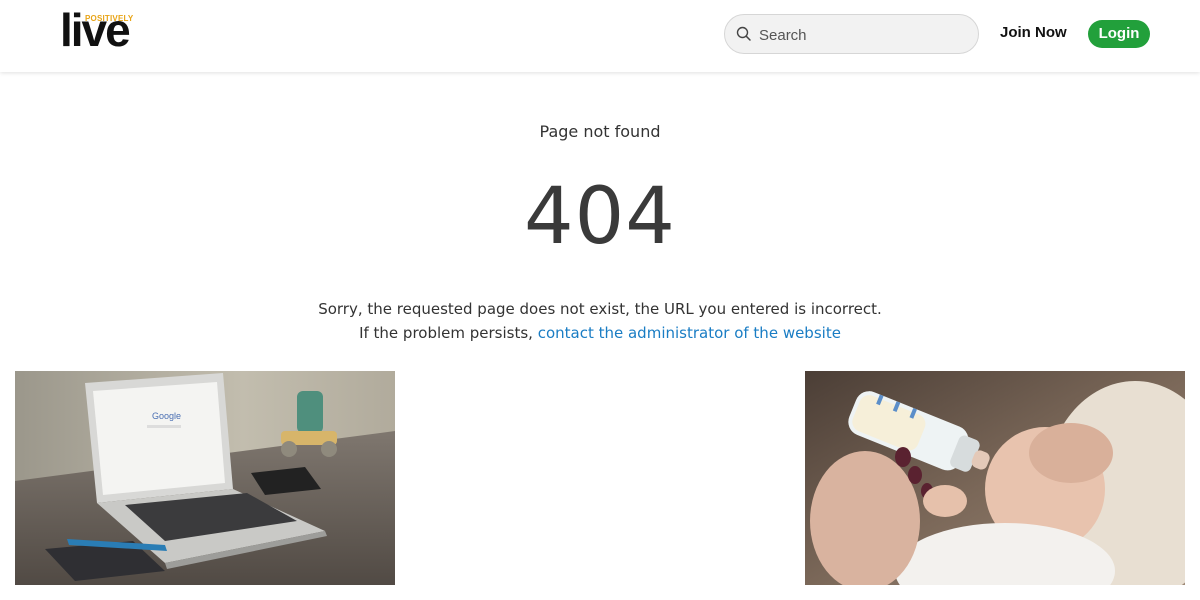 This screenshot has width=1200, height=600. What do you see at coordinates (166, 416) in the screenshot?
I see `google-logo-text: Google` at bounding box center [166, 416].